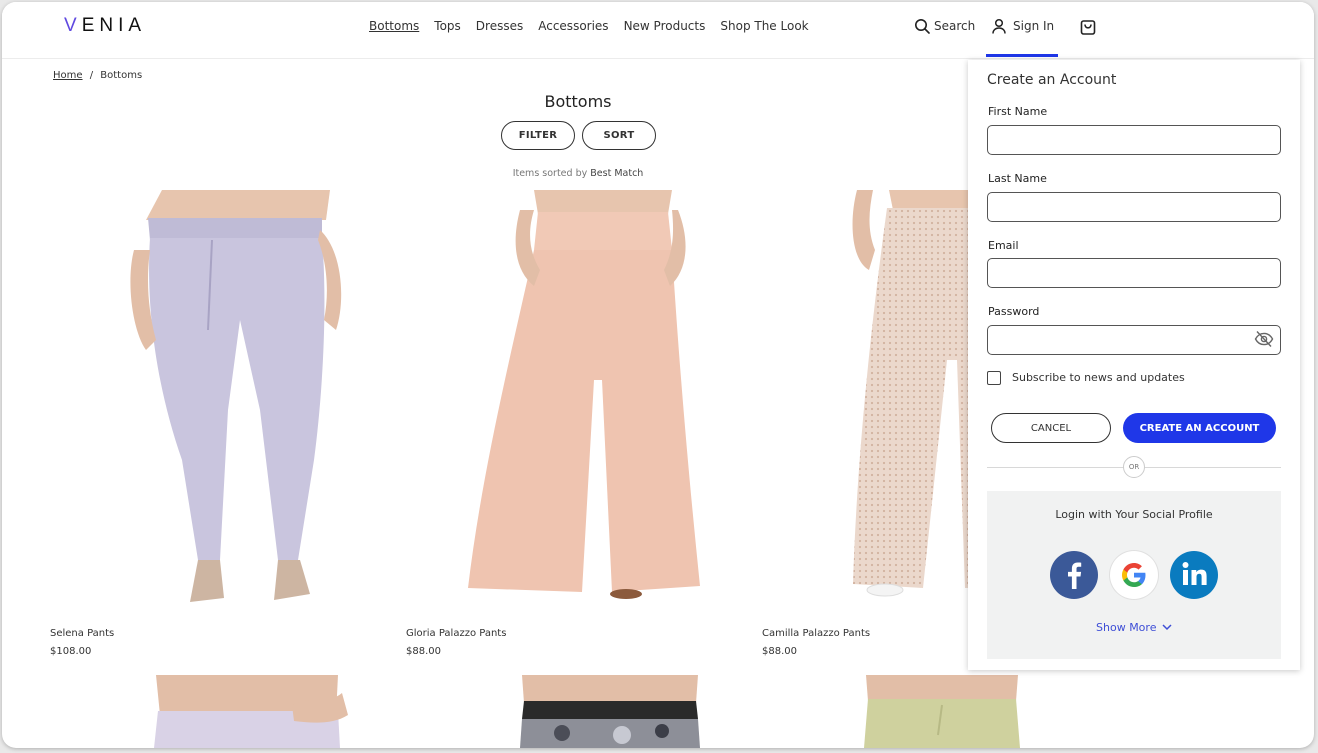 The height and width of the screenshot is (753, 1318). Describe the element at coordinates (447, 26) in the screenshot. I see `nav-tops: Tops` at that location.